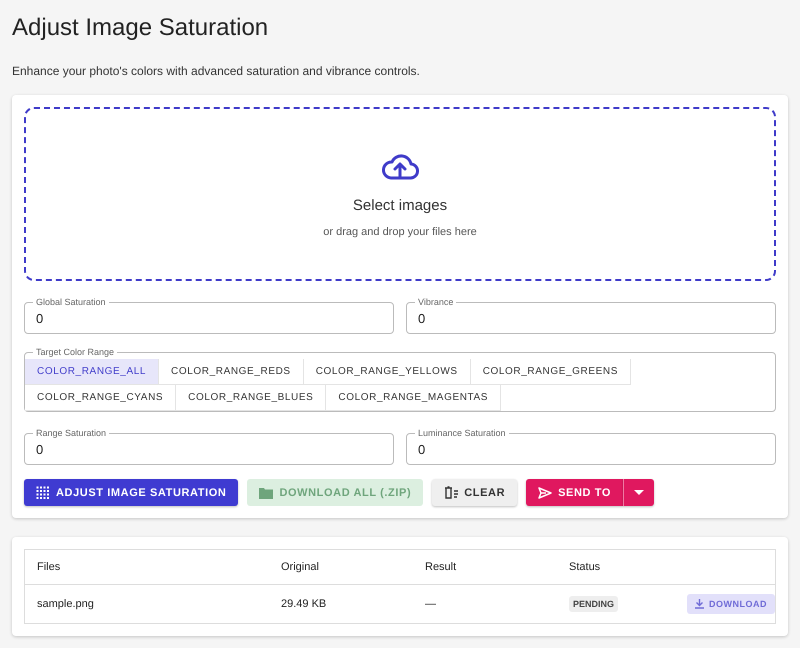 The width and height of the screenshot is (800, 648). Describe the element at coordinates (43, 493) in the screenshot. I see `grid-icon` at that location.